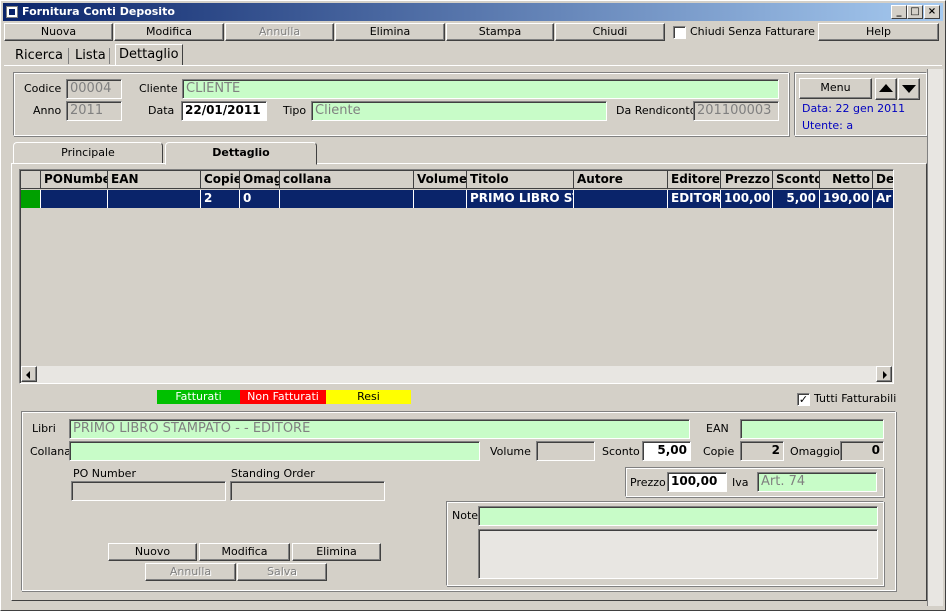 Image resolution: width=946 pixels, height=611 pixels. I want to click on legend-fatturati: Fatturati, so click(198, 397).